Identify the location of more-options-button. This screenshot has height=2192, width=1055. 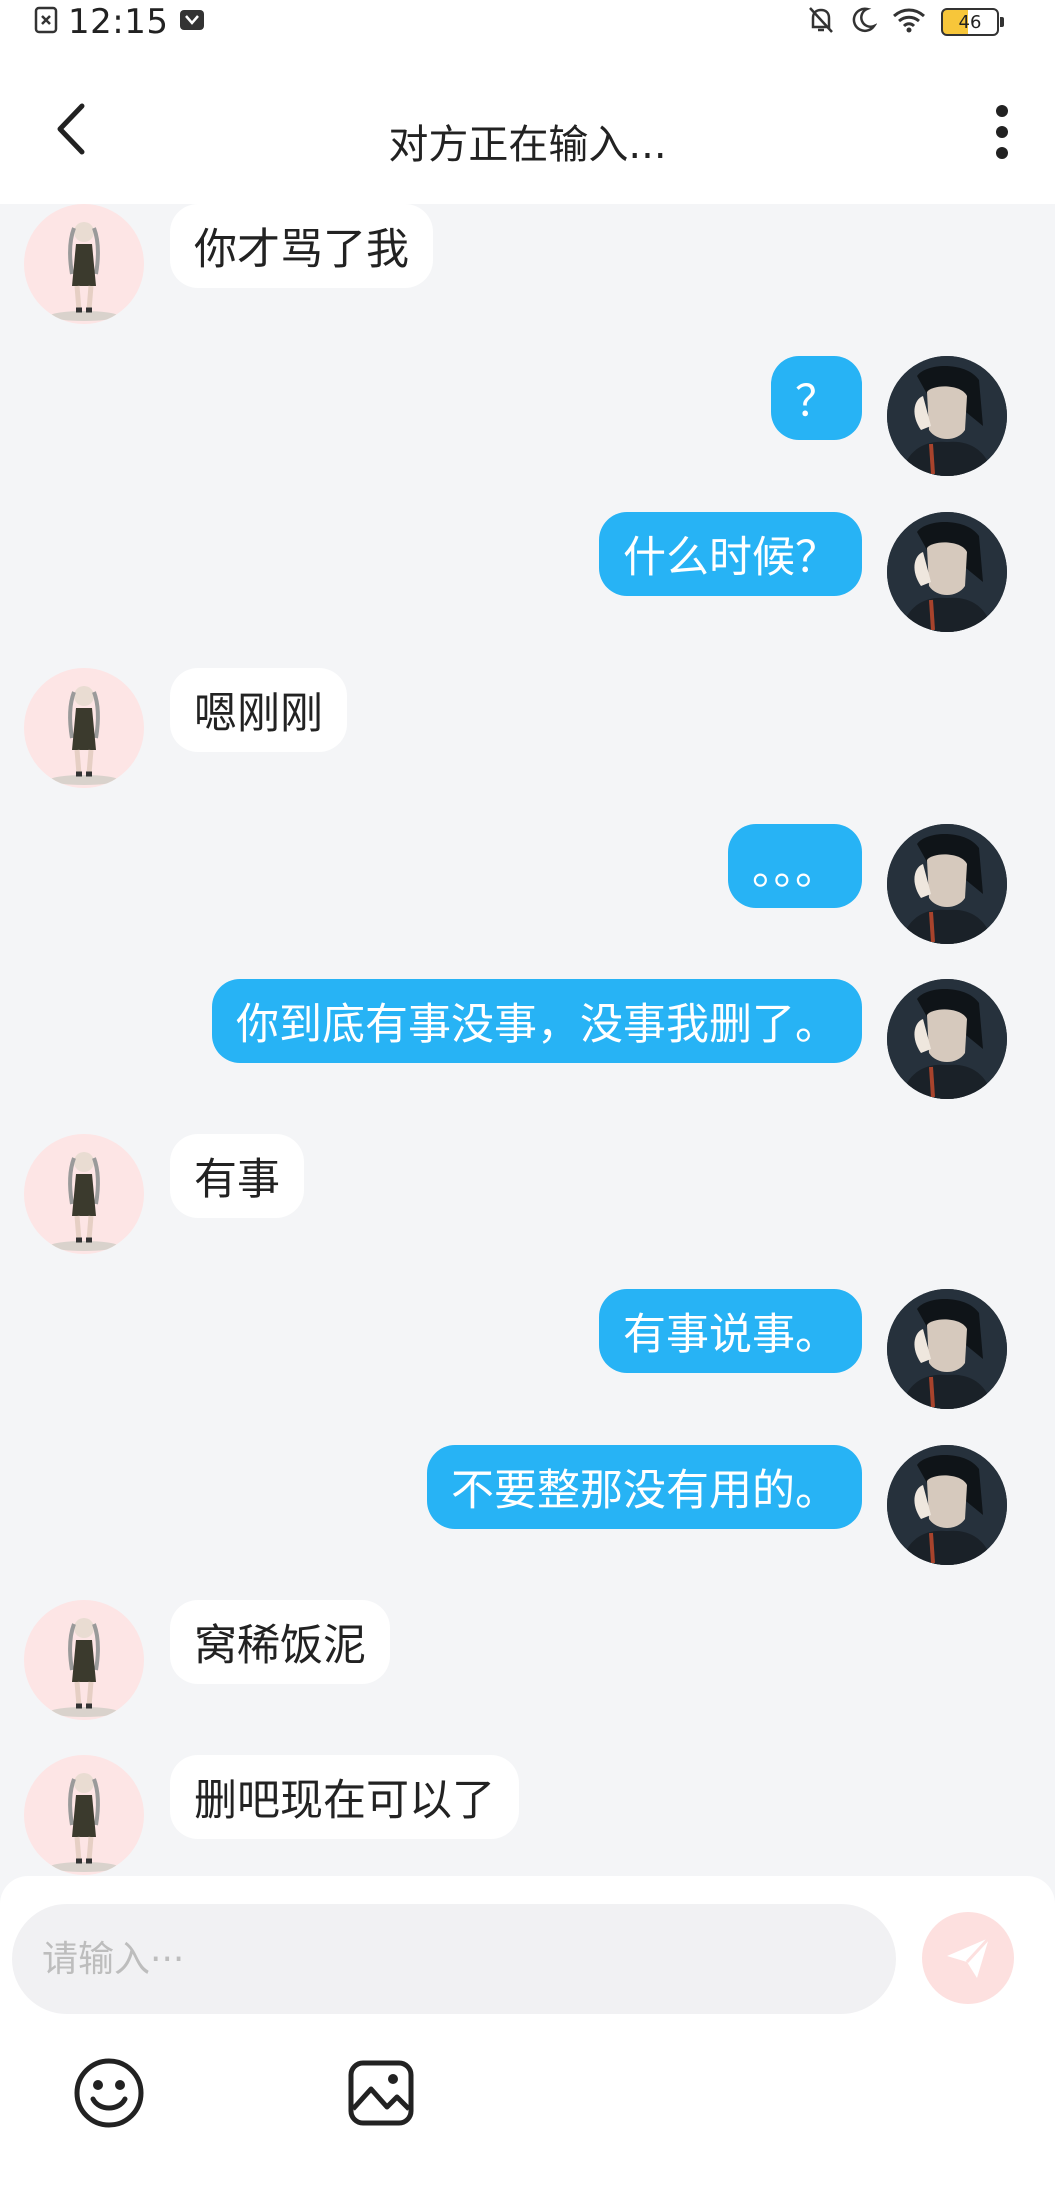
(1002, 132).